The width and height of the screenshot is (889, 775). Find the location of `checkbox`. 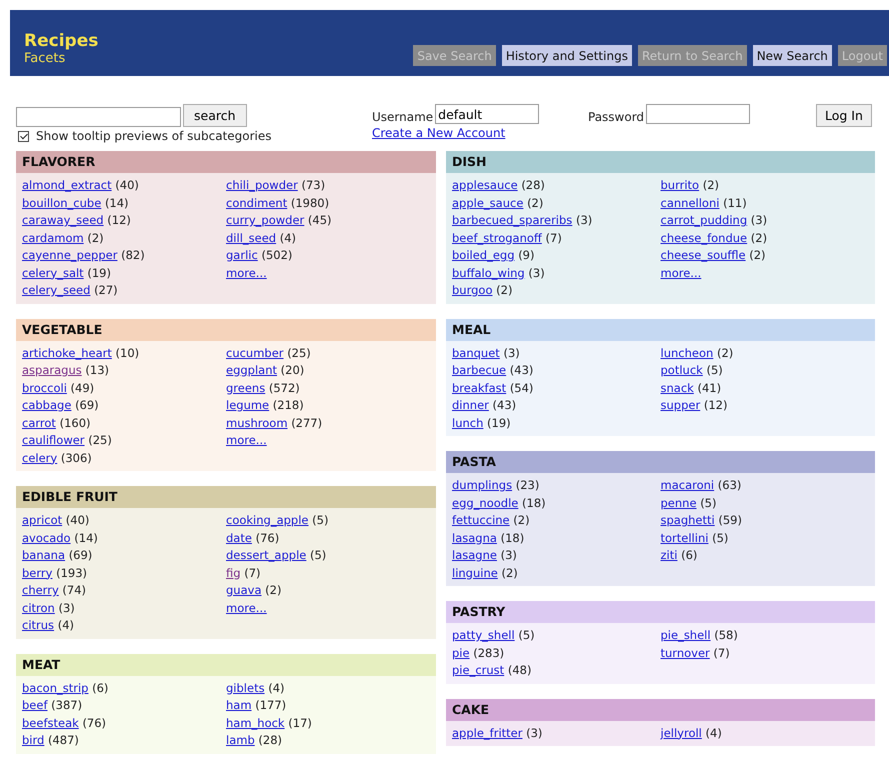

checkbox is located at coordinates (23, 136).